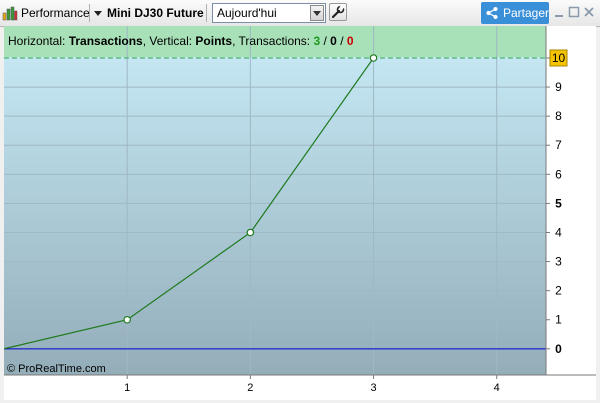 This screenshot has height=403, width=600. I want to click on y-tick-label: 1, so click(558, 320).